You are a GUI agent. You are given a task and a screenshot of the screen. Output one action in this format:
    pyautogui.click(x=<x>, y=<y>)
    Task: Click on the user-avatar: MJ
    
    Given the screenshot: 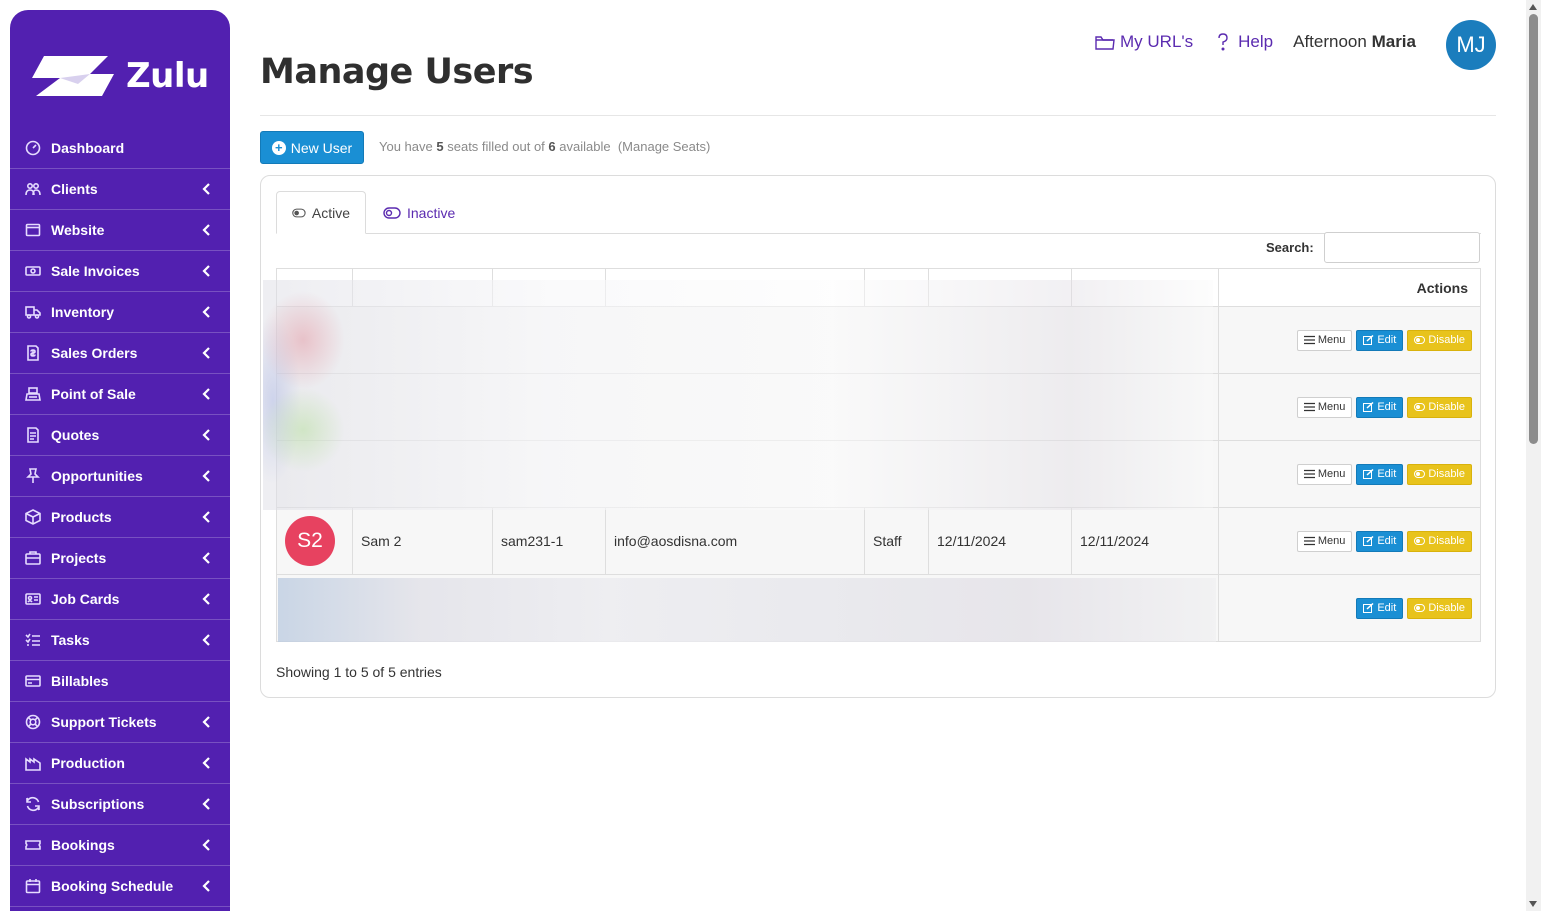 What is the action you would take?
    pyautogui.click(x=1471, y=45)
    